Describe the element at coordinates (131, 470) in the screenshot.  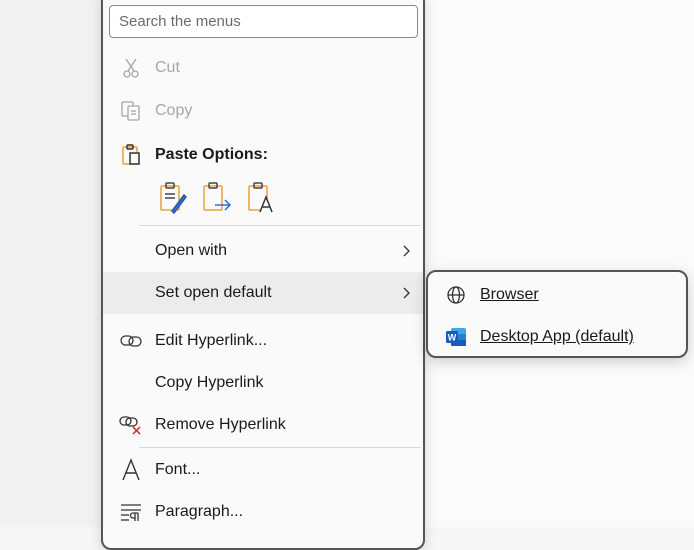
I see `font-icon` at that location.